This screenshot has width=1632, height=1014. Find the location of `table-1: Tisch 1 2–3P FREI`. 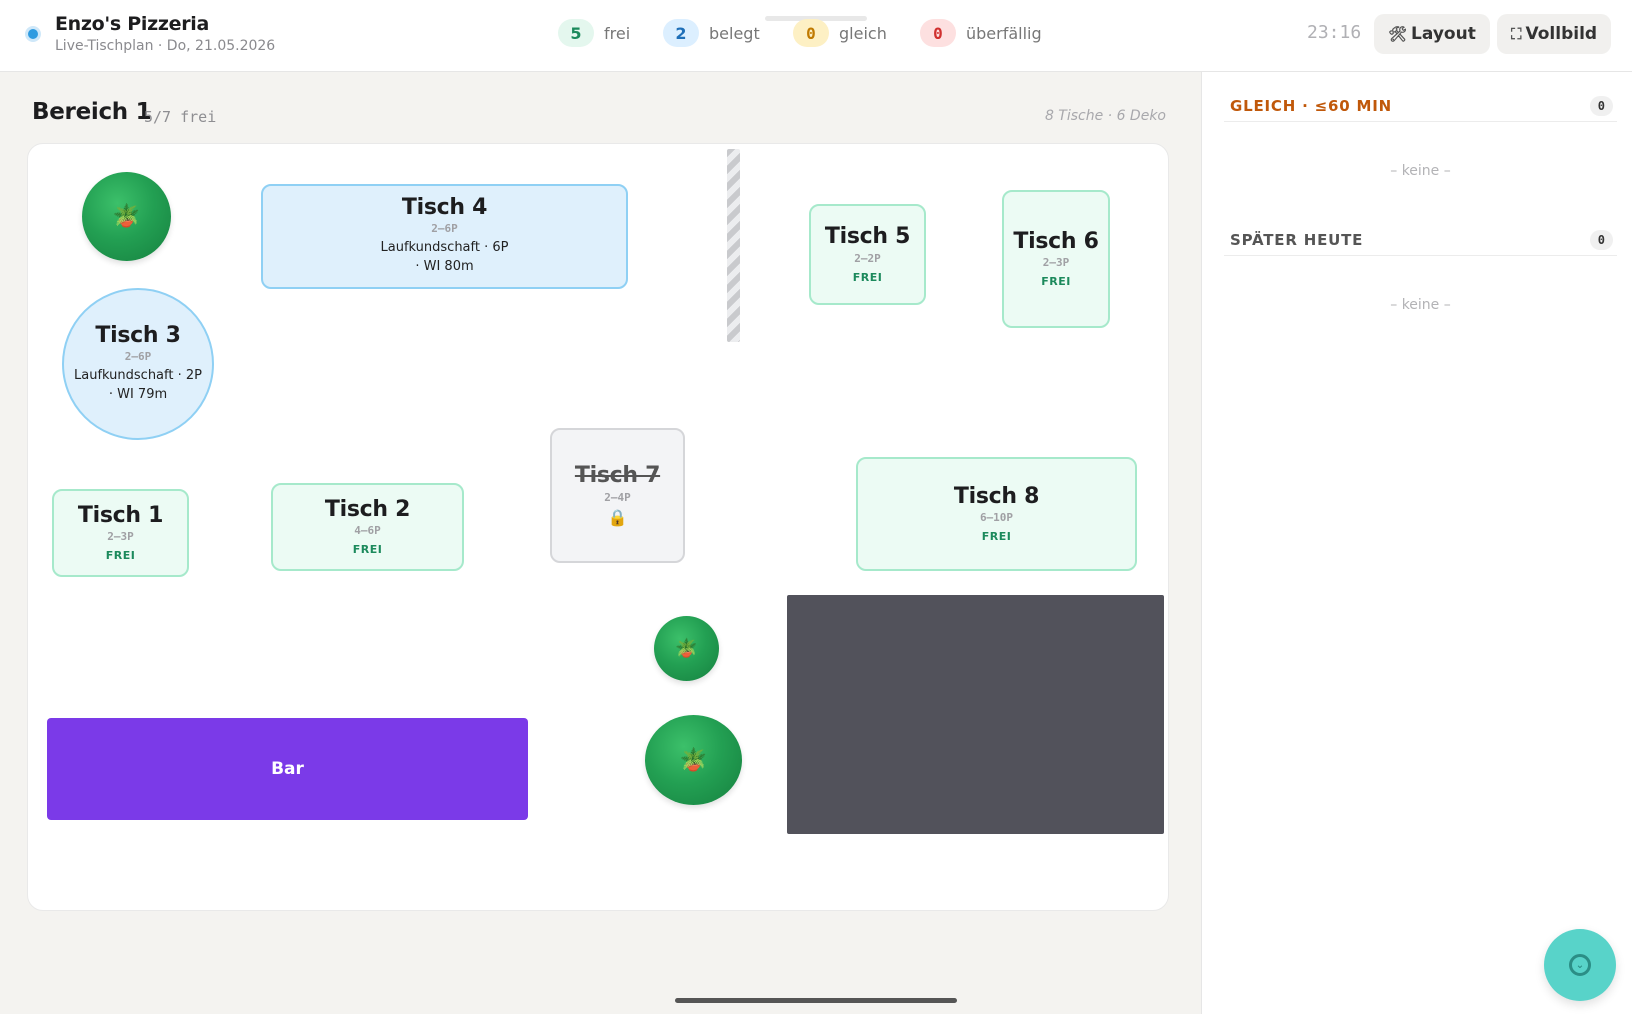

table-1: Tisch 1 2–3P FREI is located at coordinates (120, 533).